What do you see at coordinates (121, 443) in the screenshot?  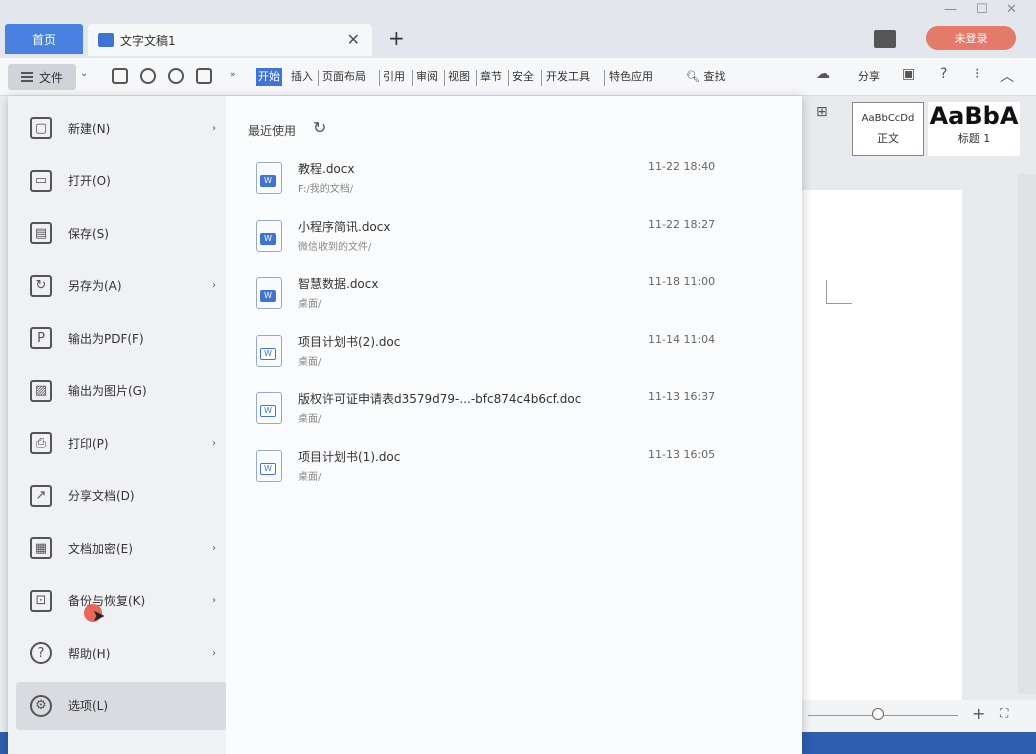 I see `menu-item-print: ⎙ 打印(P) ›` at bounding box center [121, 443].